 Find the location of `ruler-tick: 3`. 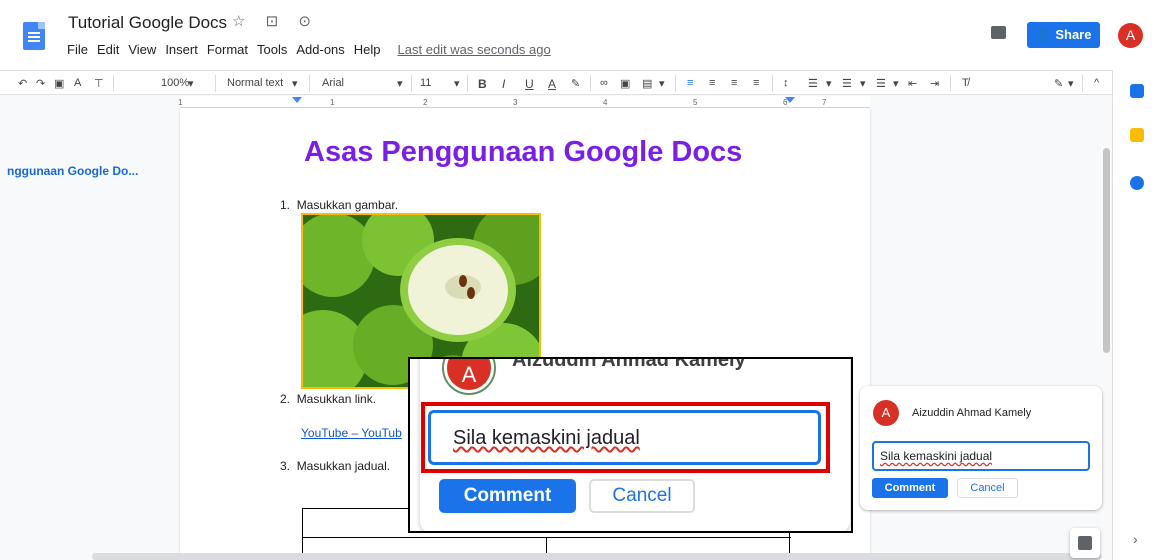

ruler-tick: 3 is located at coordinates (515, 102).